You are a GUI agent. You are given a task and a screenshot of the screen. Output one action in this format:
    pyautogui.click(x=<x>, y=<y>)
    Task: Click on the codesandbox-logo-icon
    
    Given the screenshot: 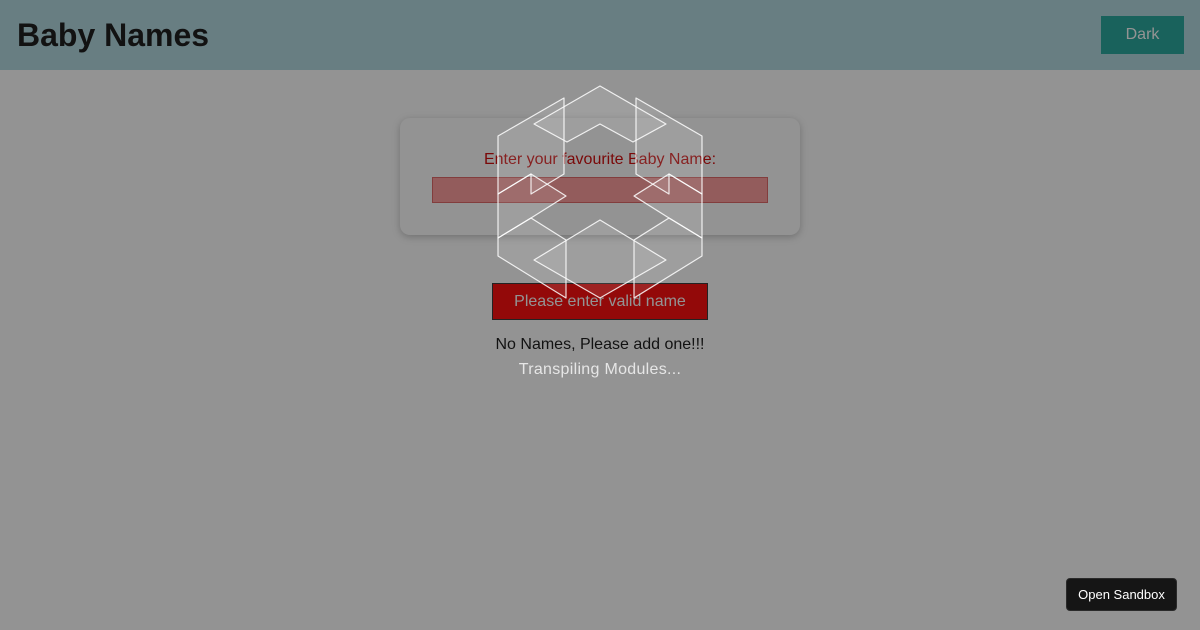 What is the action you would take?
    pyautogui.click(x=600, y=192)
    